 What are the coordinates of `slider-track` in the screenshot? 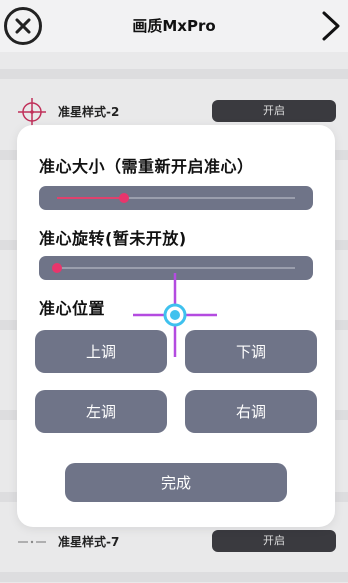 It's located at (176, 268).